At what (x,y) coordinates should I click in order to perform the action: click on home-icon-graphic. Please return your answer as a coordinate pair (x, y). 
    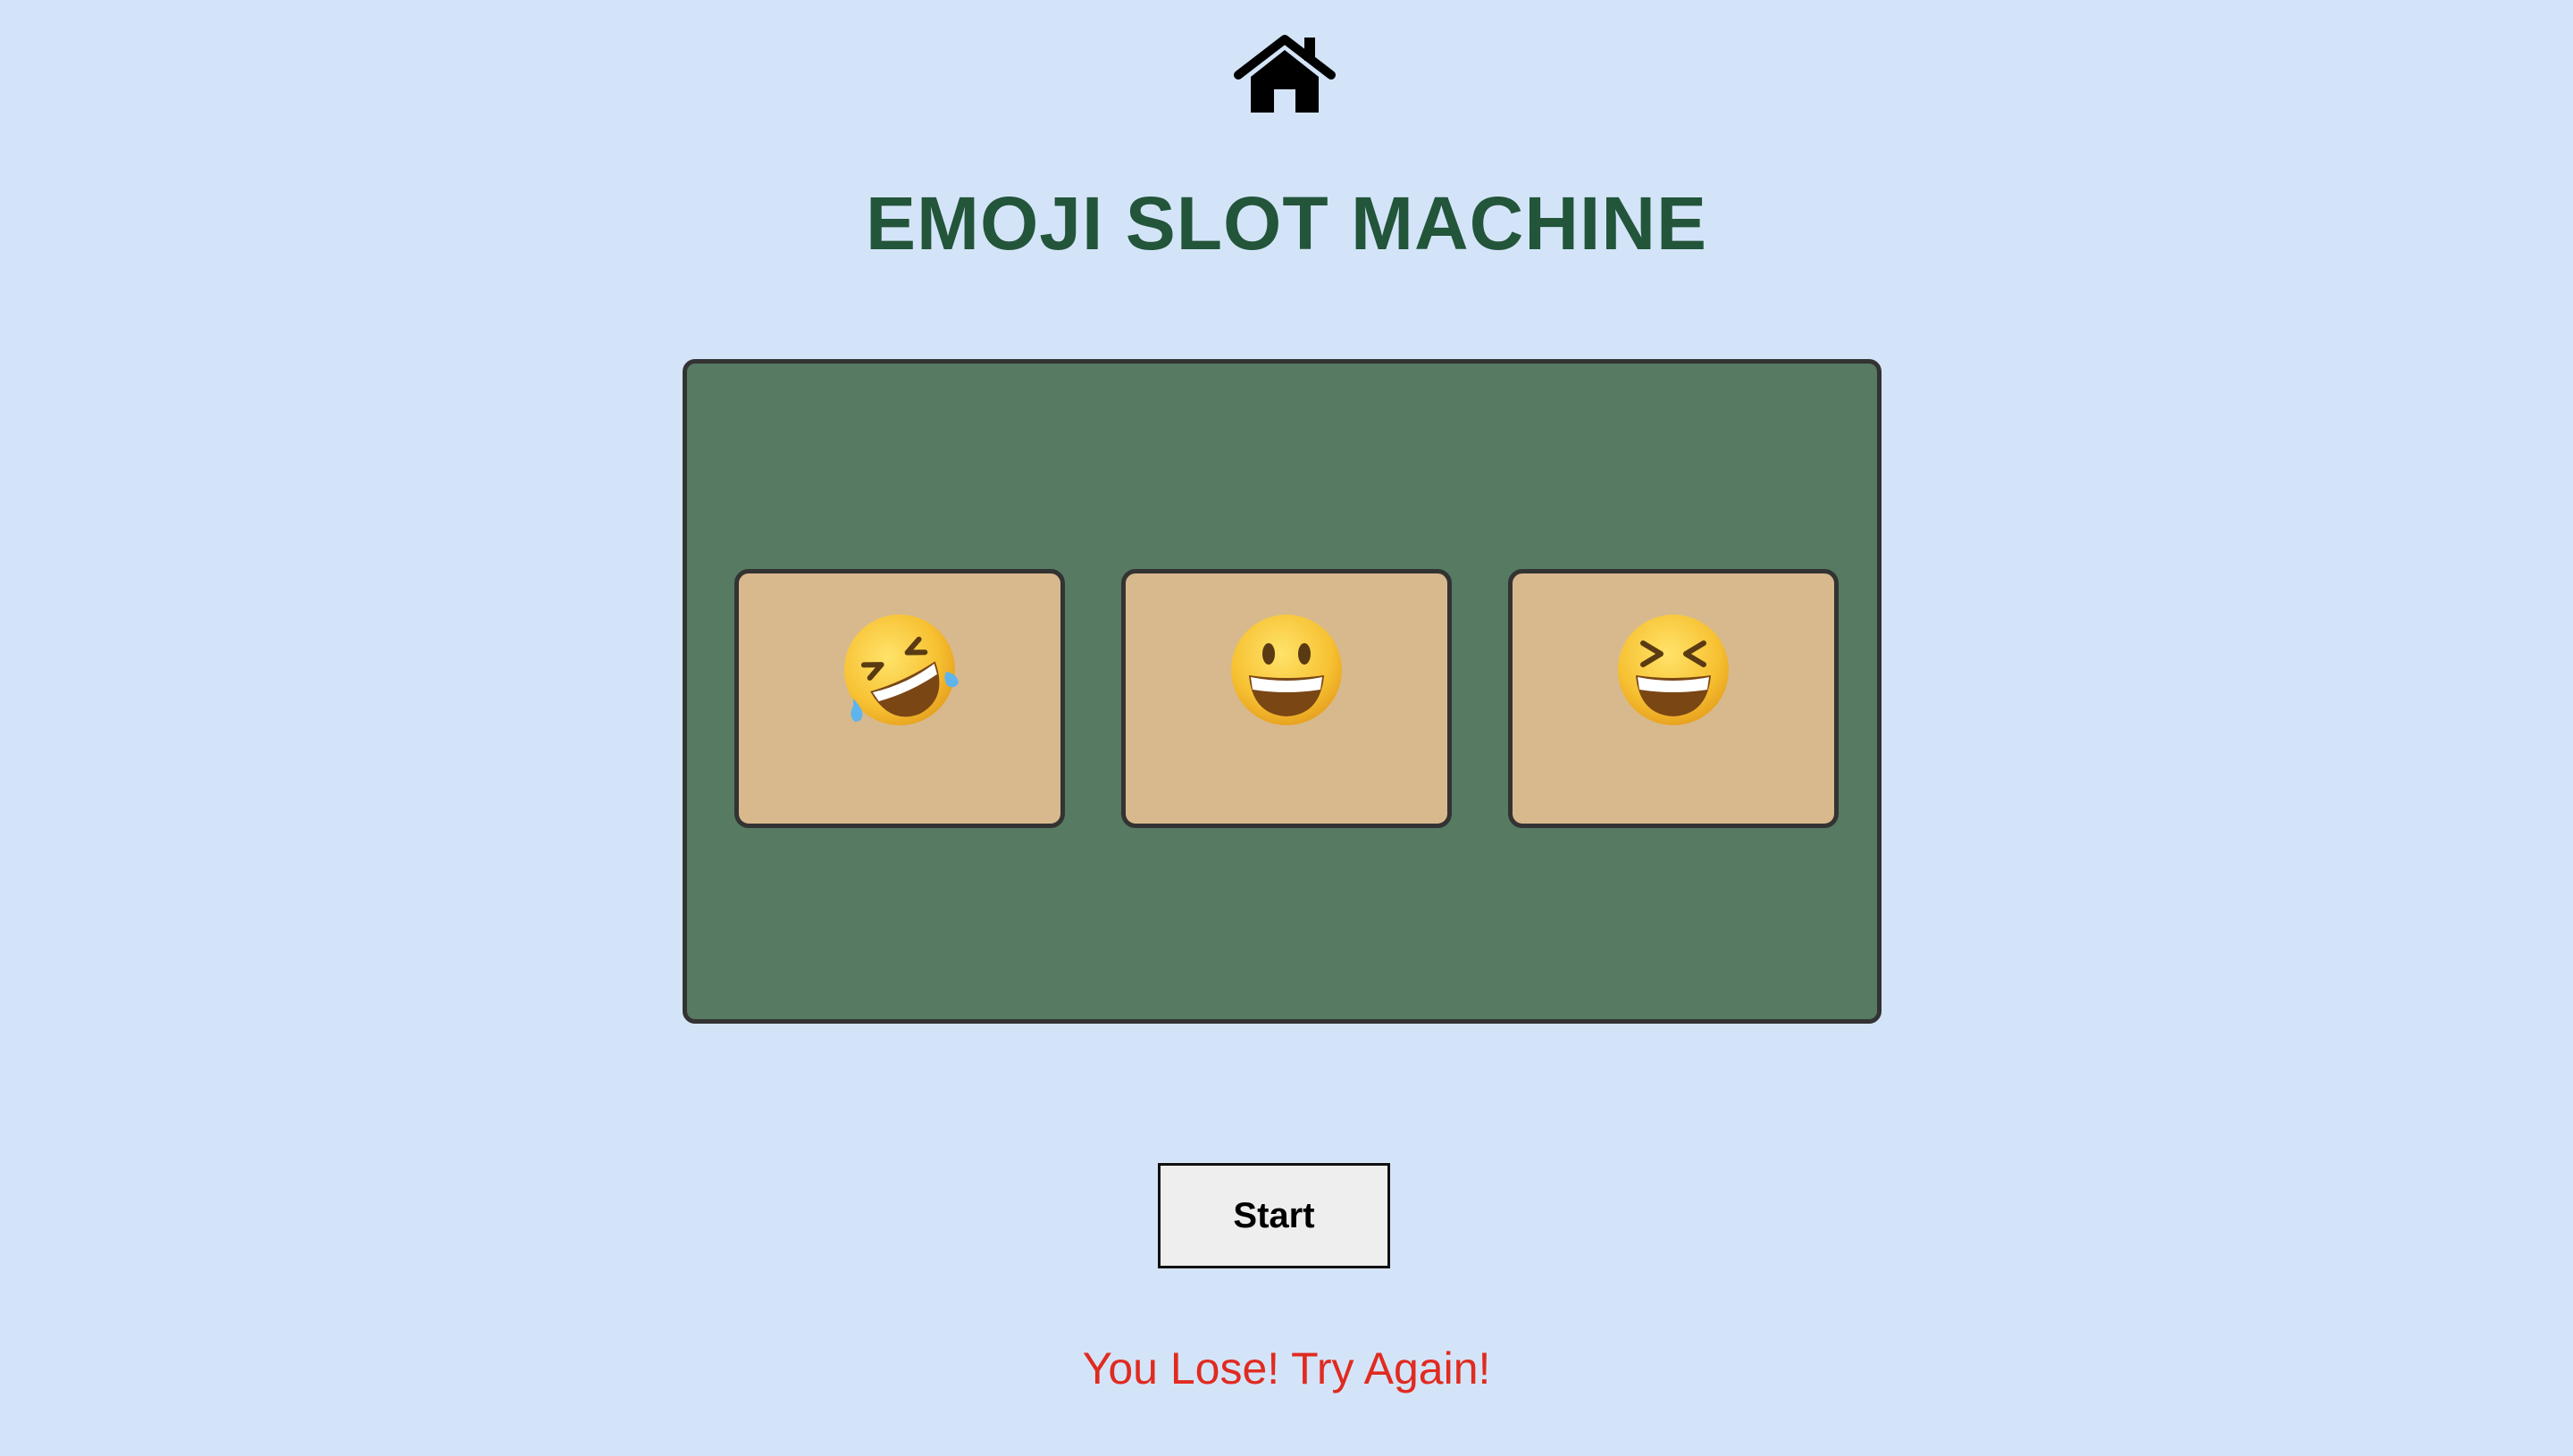
    Looking at the image, I should click on (1285, 74).